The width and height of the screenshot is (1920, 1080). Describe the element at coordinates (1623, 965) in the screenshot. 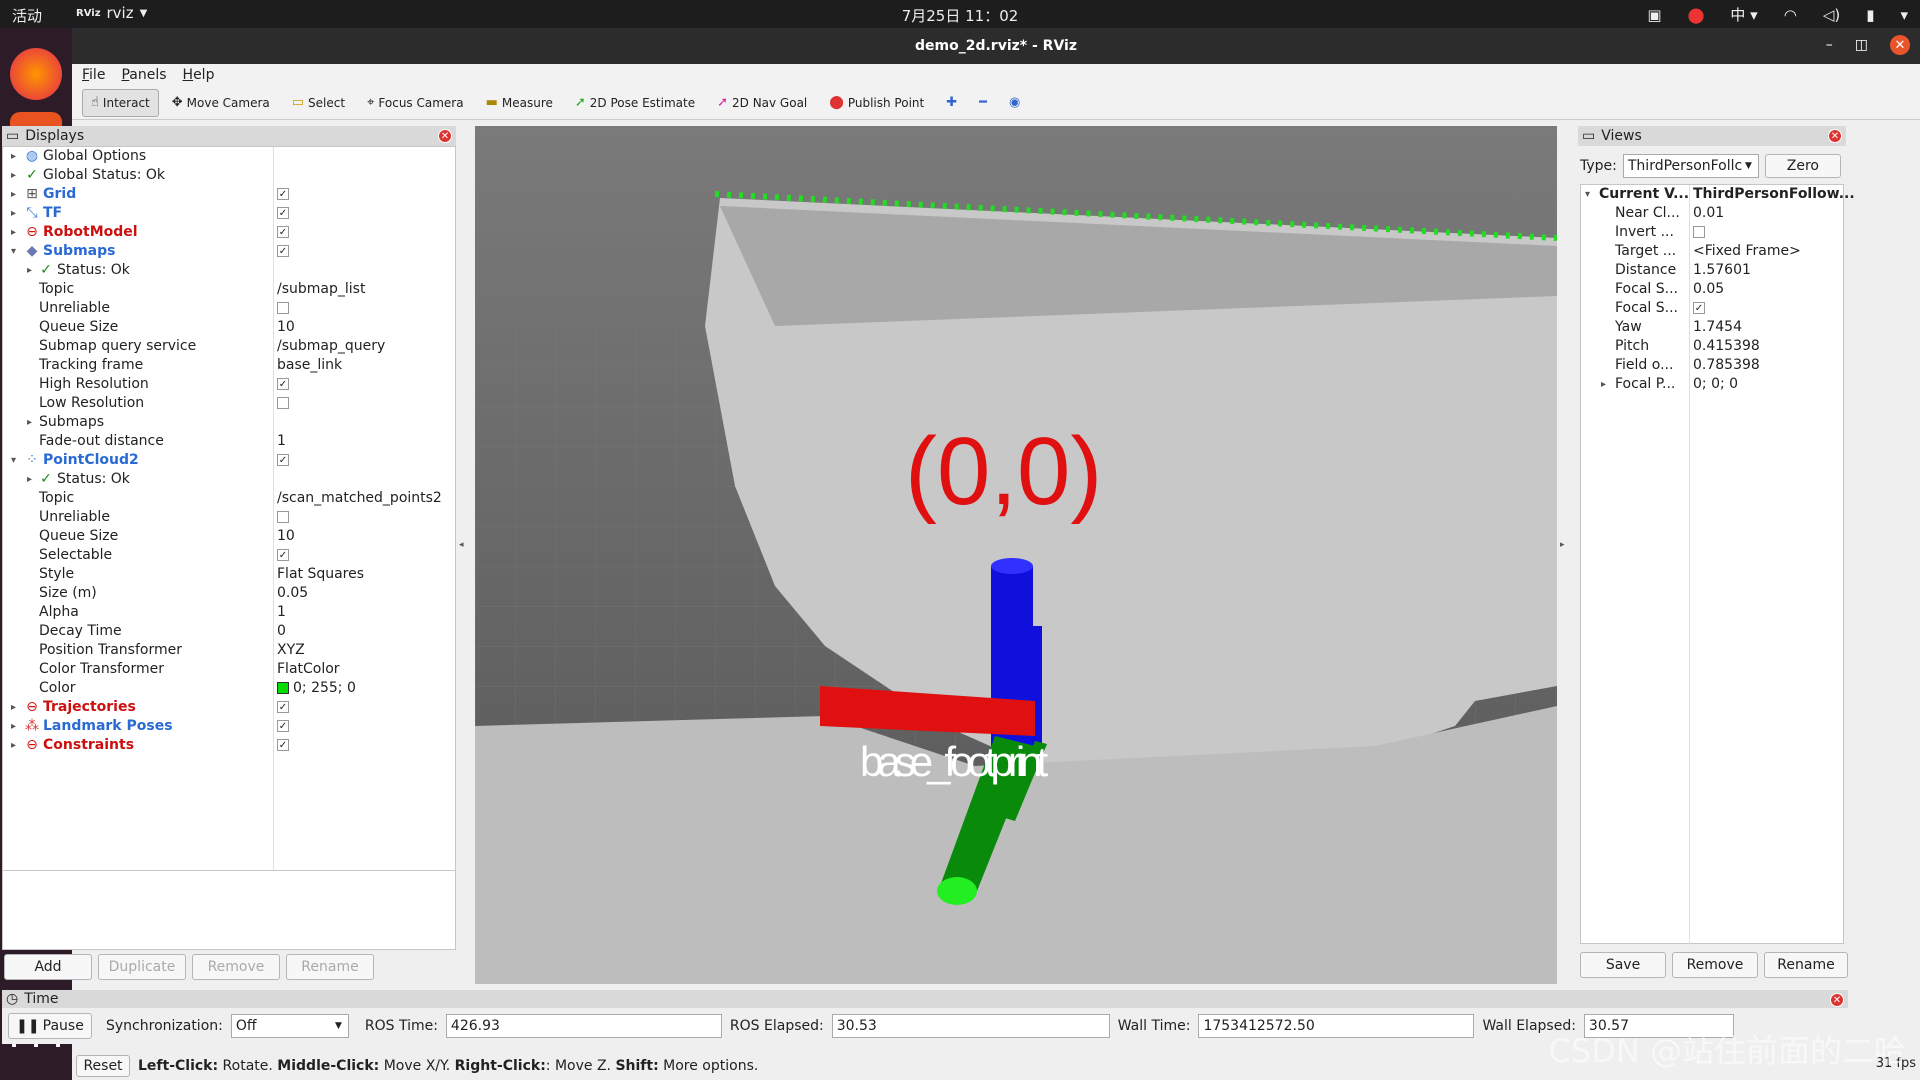

I see `save-view-button: Save` at that location.